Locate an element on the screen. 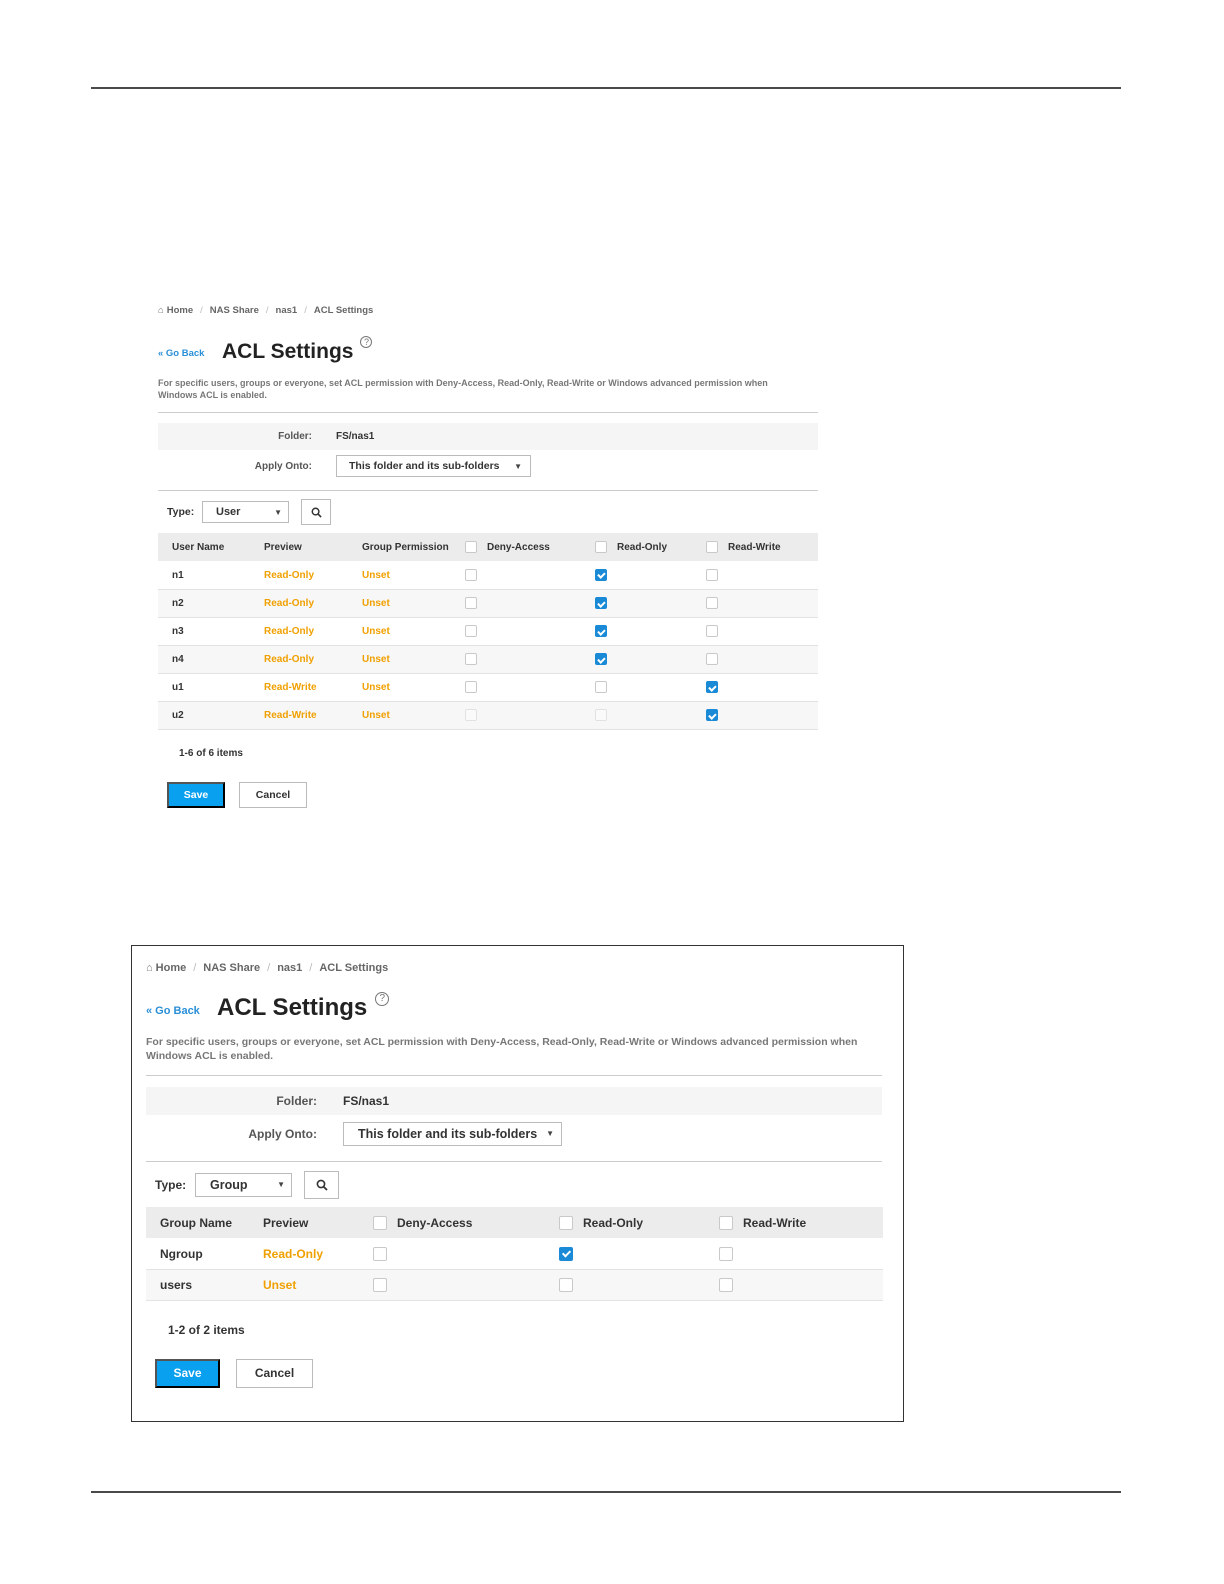  type-filter-row: Type: User ▼ is located at coordinates (488, 512).